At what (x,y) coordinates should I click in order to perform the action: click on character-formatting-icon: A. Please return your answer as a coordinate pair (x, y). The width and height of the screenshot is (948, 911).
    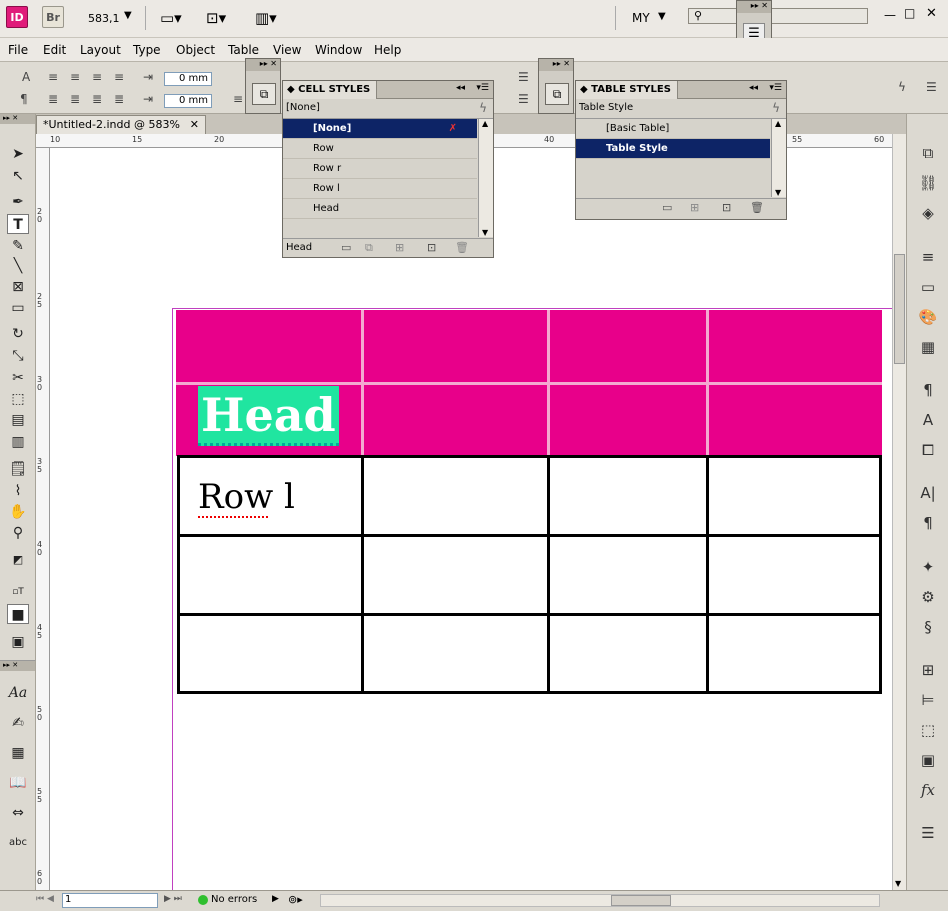
    Looking at the image, I should click on (26, 77).